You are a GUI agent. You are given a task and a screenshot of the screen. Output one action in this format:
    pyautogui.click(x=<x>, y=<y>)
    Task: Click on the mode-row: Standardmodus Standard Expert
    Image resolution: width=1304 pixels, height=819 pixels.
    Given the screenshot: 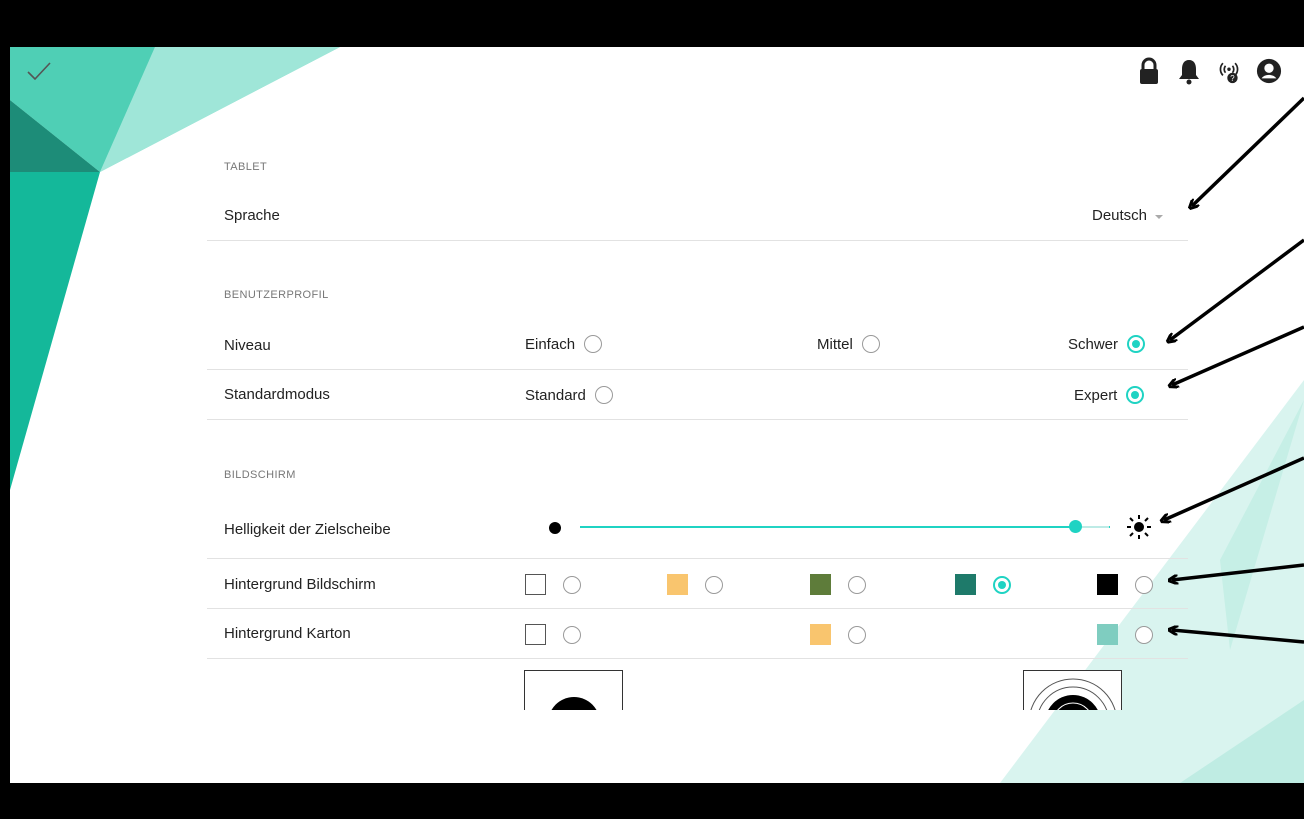 What is the action you would take?
    pyautogui.click(x=697, y=395)
    